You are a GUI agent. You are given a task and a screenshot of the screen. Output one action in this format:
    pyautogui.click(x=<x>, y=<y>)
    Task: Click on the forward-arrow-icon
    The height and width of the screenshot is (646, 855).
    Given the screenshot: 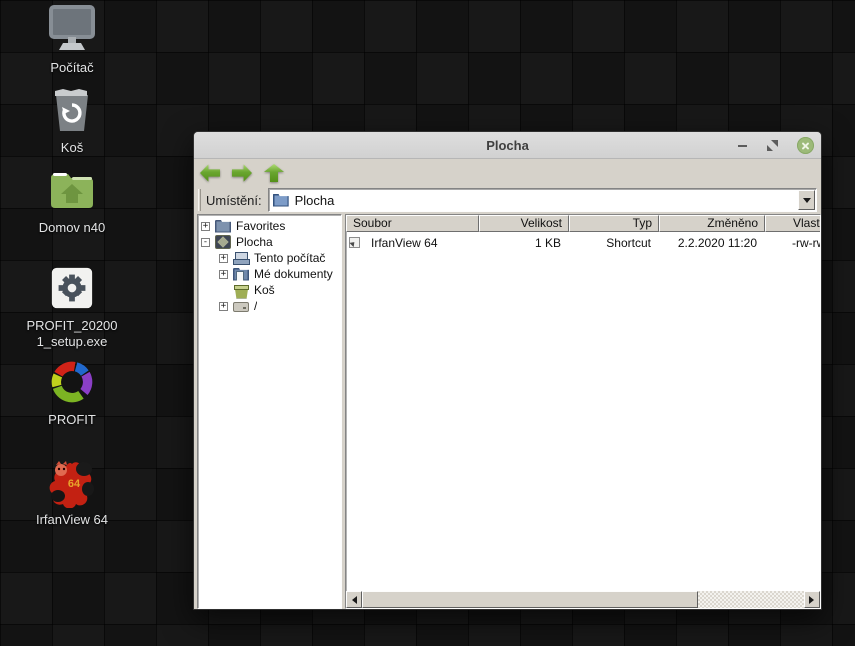 What is the action you would take?
    pyautogui.click(x=242, y=173)
    